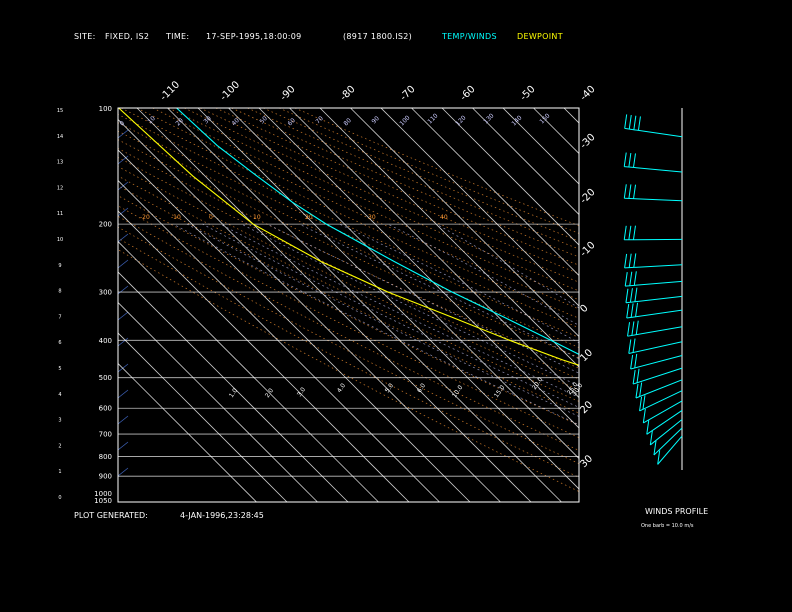  I want to click on dry-adiabat-label: 40, so click(444, 217).